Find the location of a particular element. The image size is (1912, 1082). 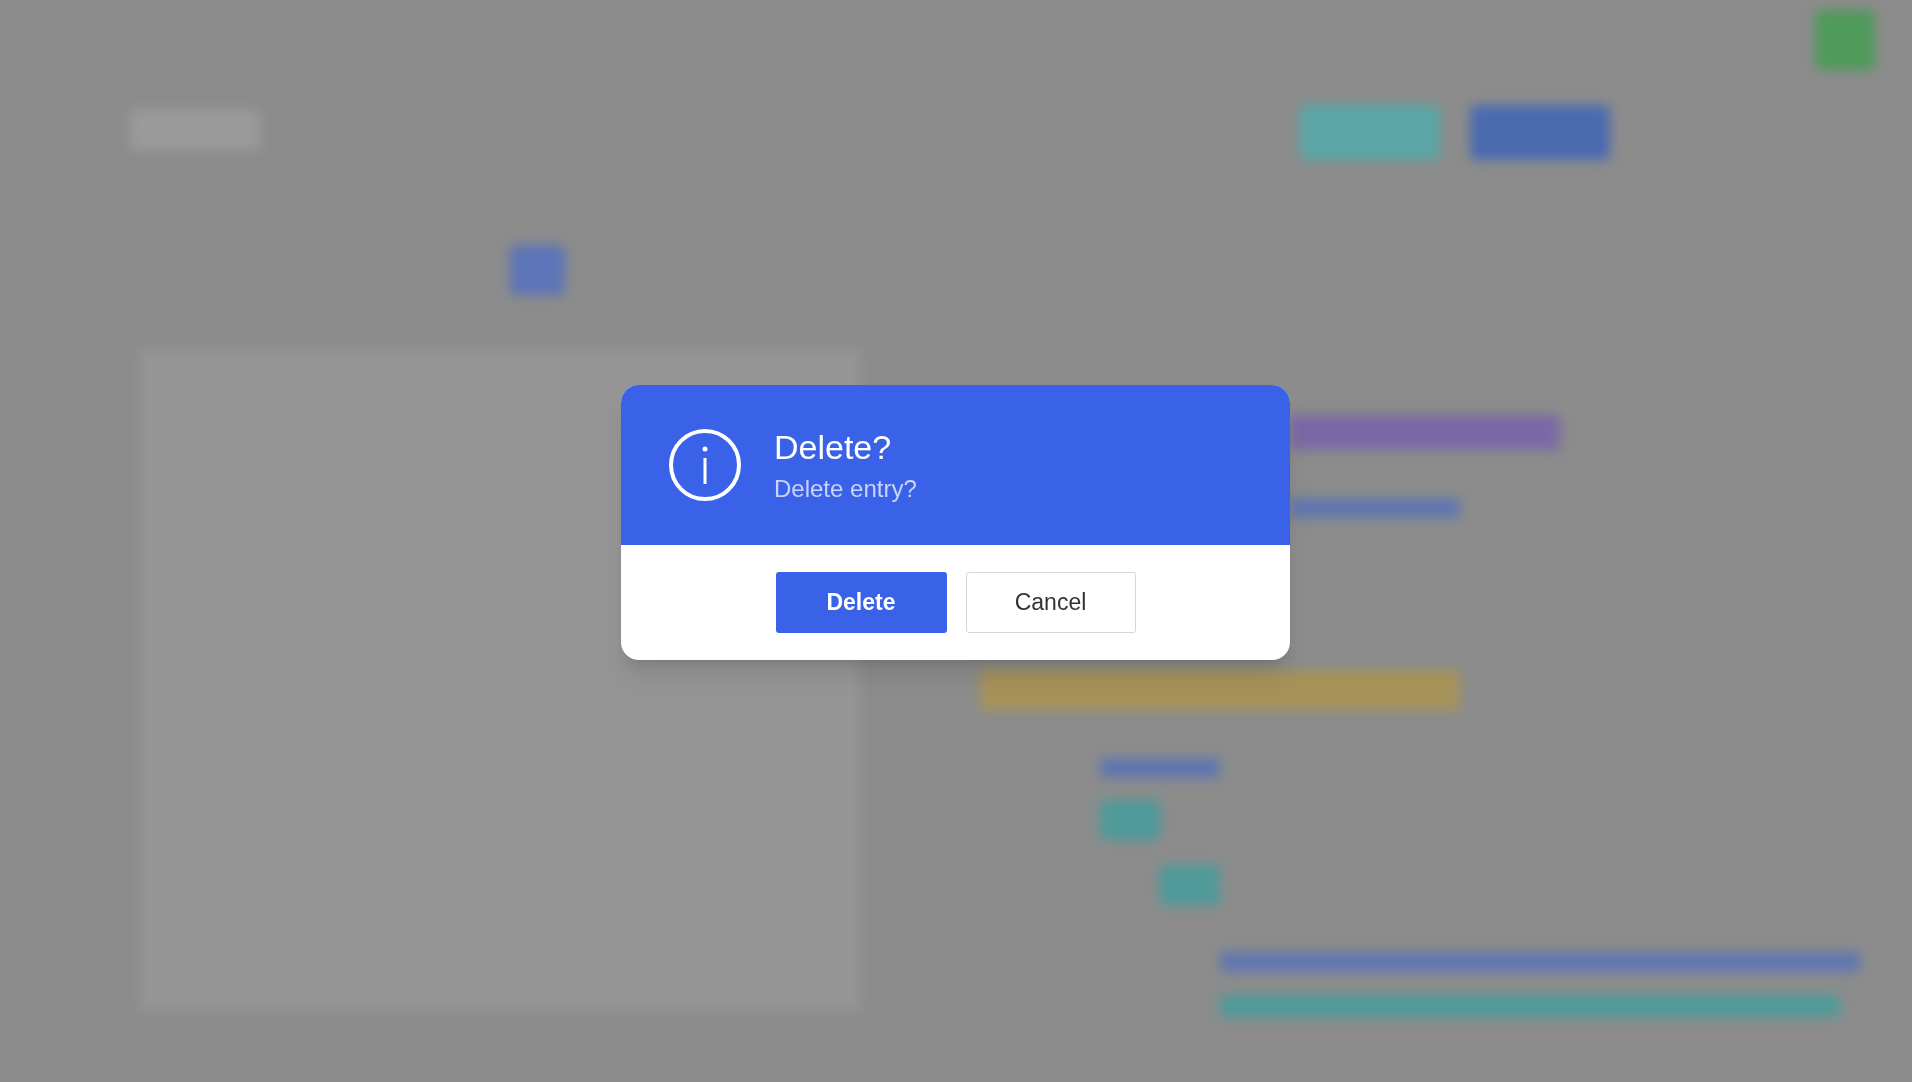

dialog-title: Delete? is located at coordinates (833, 447).